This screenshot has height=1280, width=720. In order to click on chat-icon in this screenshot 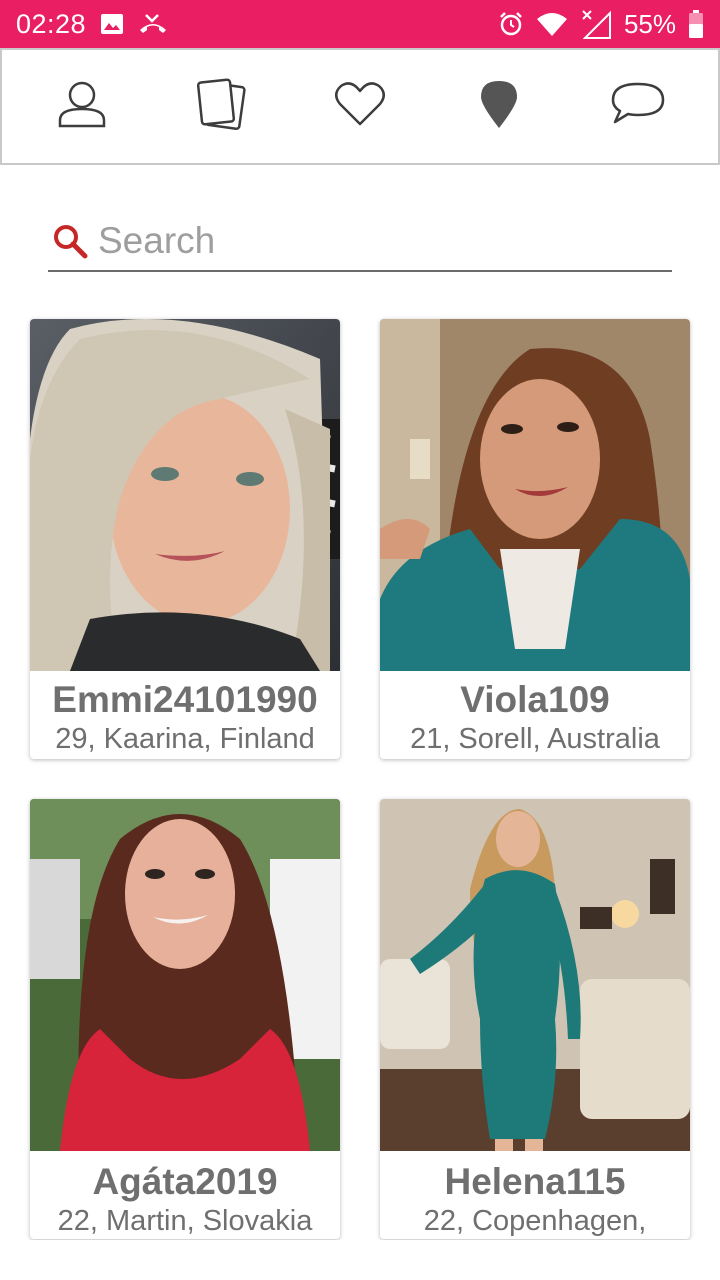, I will do `click(638, 106)`.